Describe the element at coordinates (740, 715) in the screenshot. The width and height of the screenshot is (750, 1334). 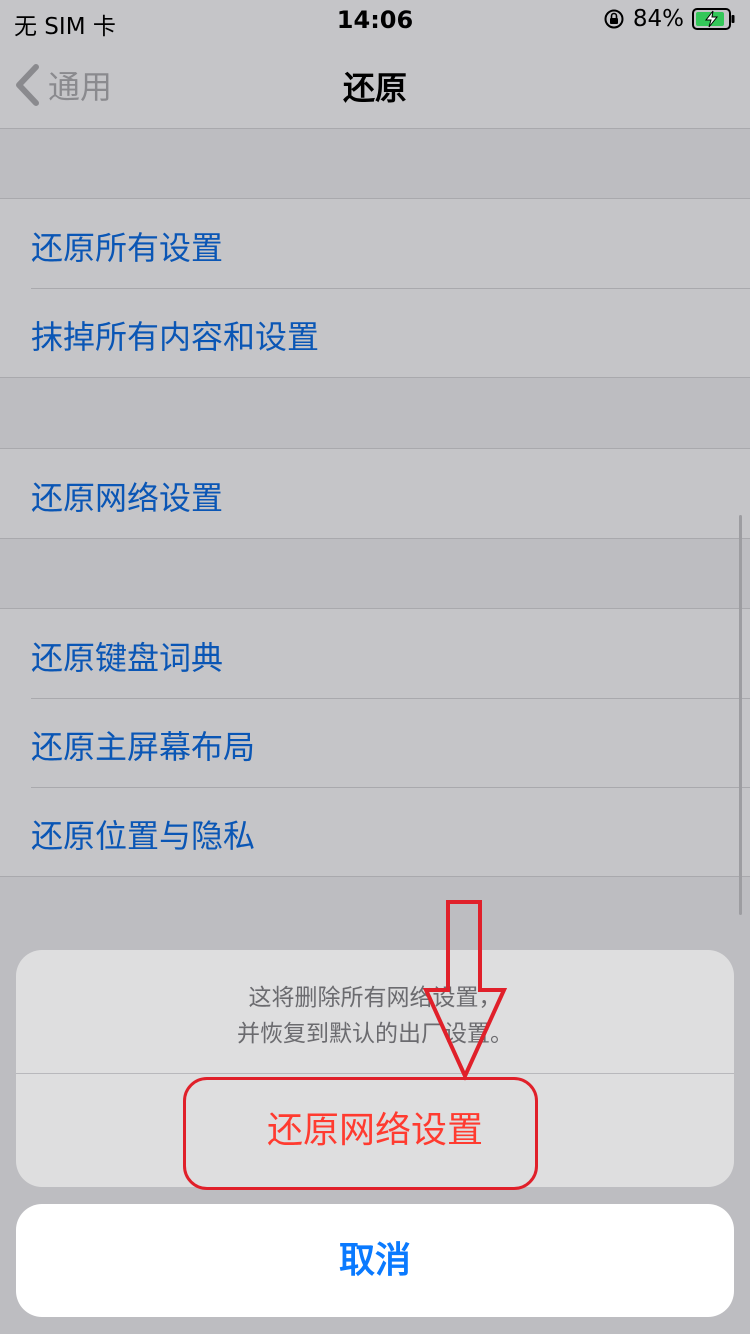
I see `scroll-indicator` at that location.